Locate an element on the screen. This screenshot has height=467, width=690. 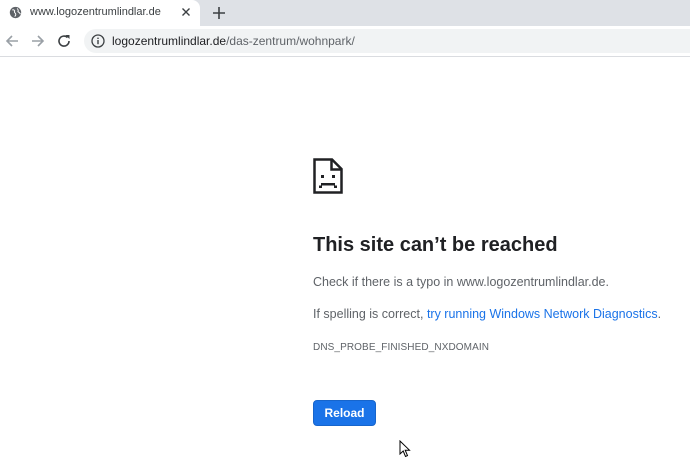
tab-title: www.logozentrumlindlar.de is located at coordinates (95, 12).